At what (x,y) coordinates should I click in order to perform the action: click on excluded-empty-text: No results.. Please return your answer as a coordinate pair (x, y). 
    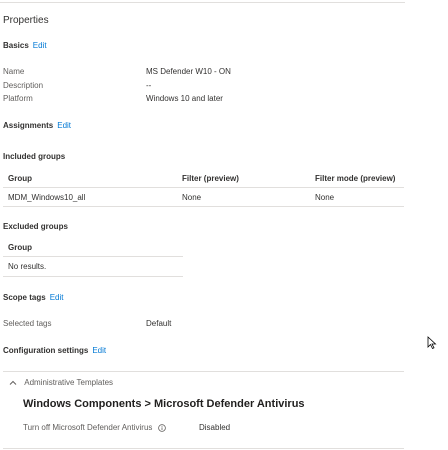
    Looking at the image, I should click on (27, 266).